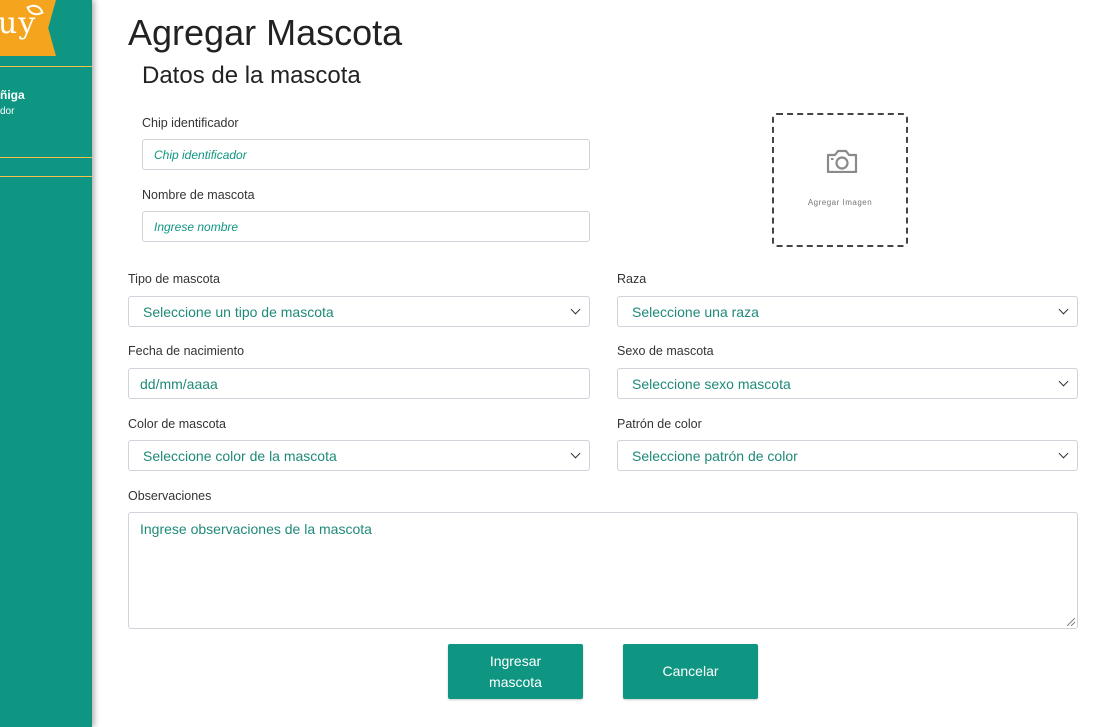 The image size is (1095, 727). Describe the element at coordinates (359, 383) in the screenshot. I see `birth-date-input: dd/mm/aaaa` at that location.